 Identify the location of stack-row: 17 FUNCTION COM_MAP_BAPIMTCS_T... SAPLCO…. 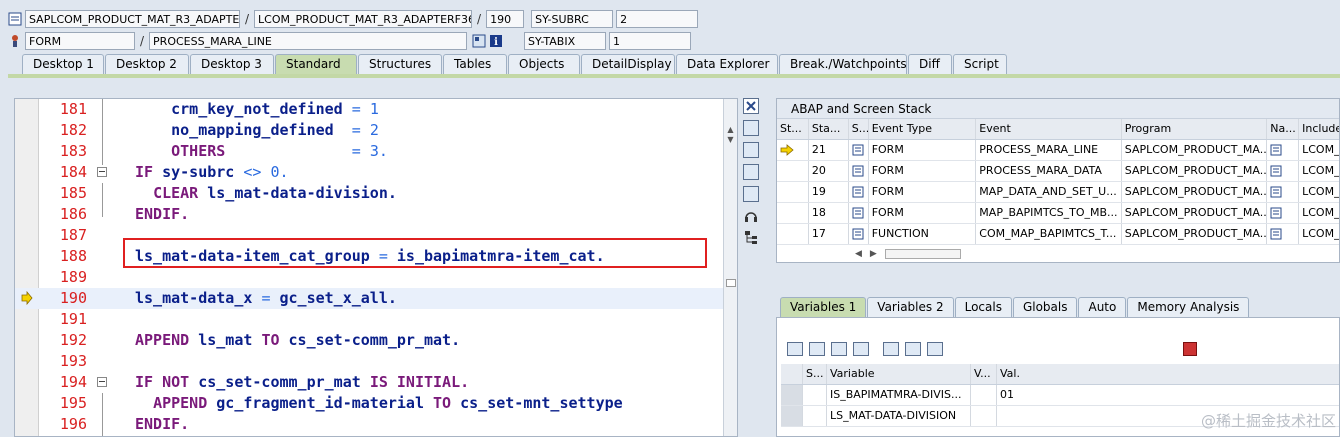
(1058, 234).